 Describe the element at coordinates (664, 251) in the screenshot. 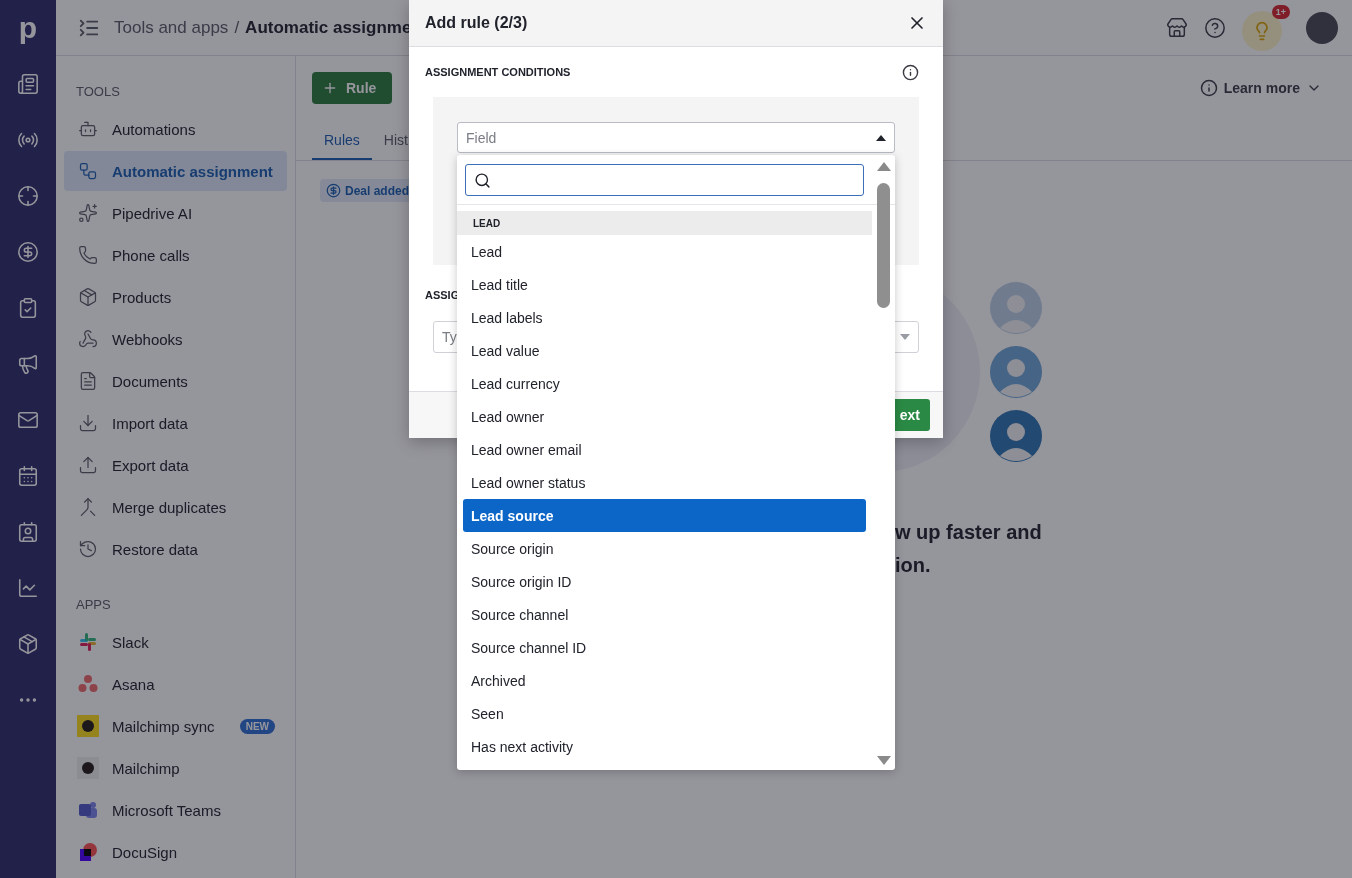

I see `dropdown-option: Lead` at that location.